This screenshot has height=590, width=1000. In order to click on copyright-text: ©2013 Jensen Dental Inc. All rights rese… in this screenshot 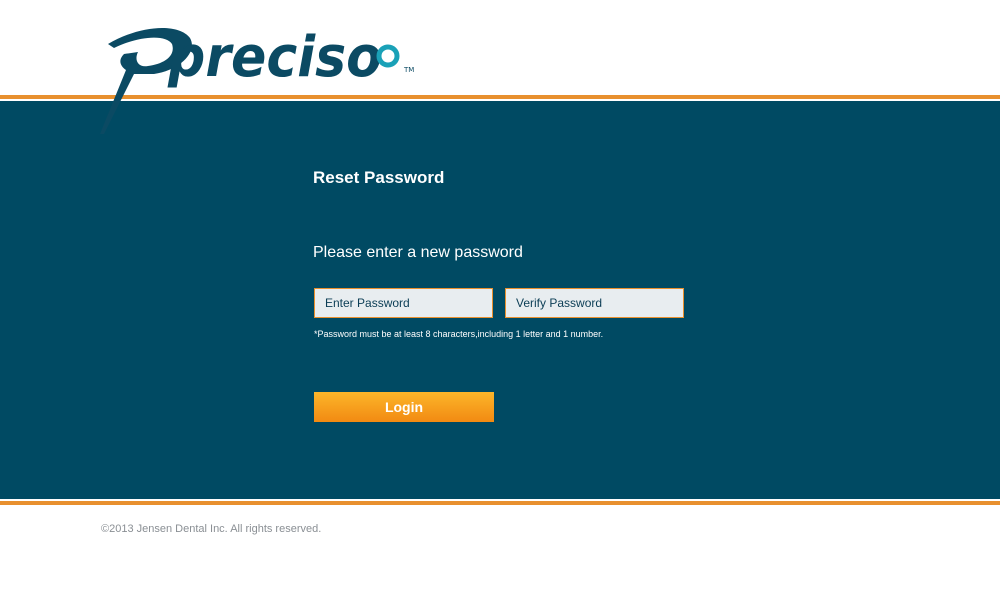, I will do `click(211, 529)`.